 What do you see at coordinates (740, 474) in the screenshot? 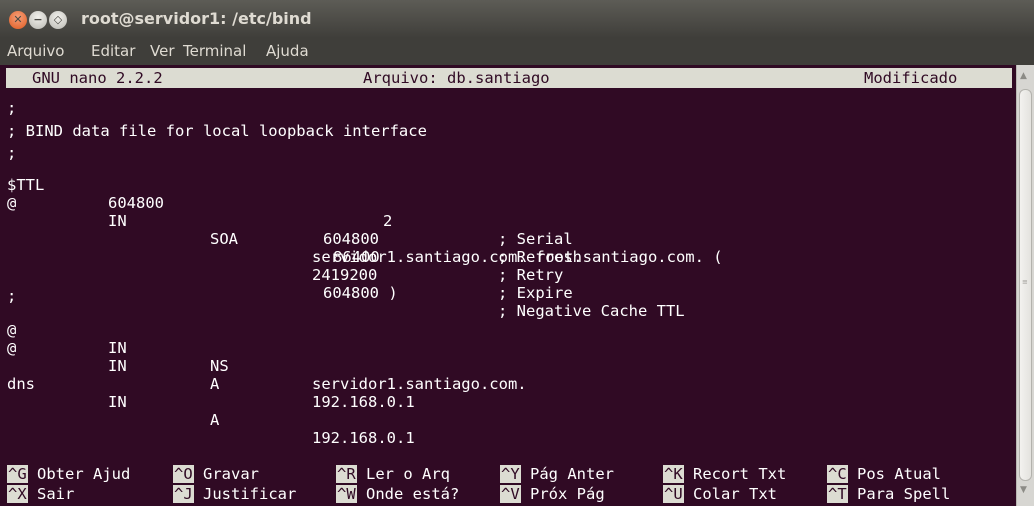
I see `shortcut-label: Recort Txt` at bounding box center [740, 474].